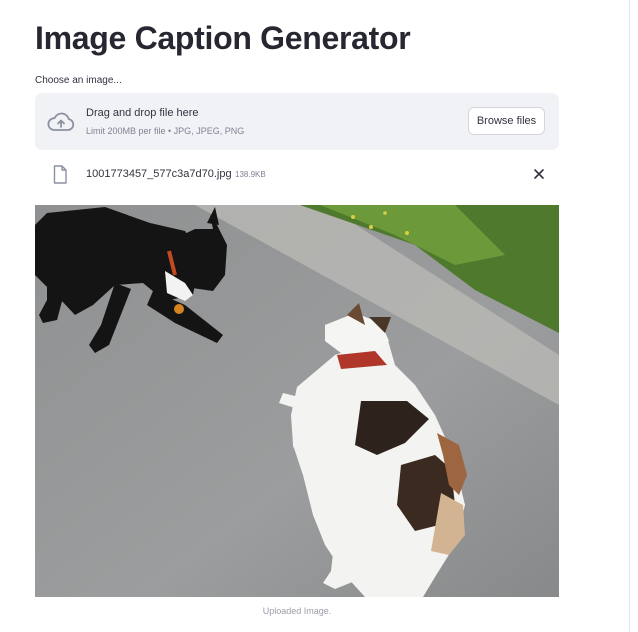  What do you see at coordinates (539, 174) in the screenshot?
I see `close-icon` at bounding box center [539, 174].